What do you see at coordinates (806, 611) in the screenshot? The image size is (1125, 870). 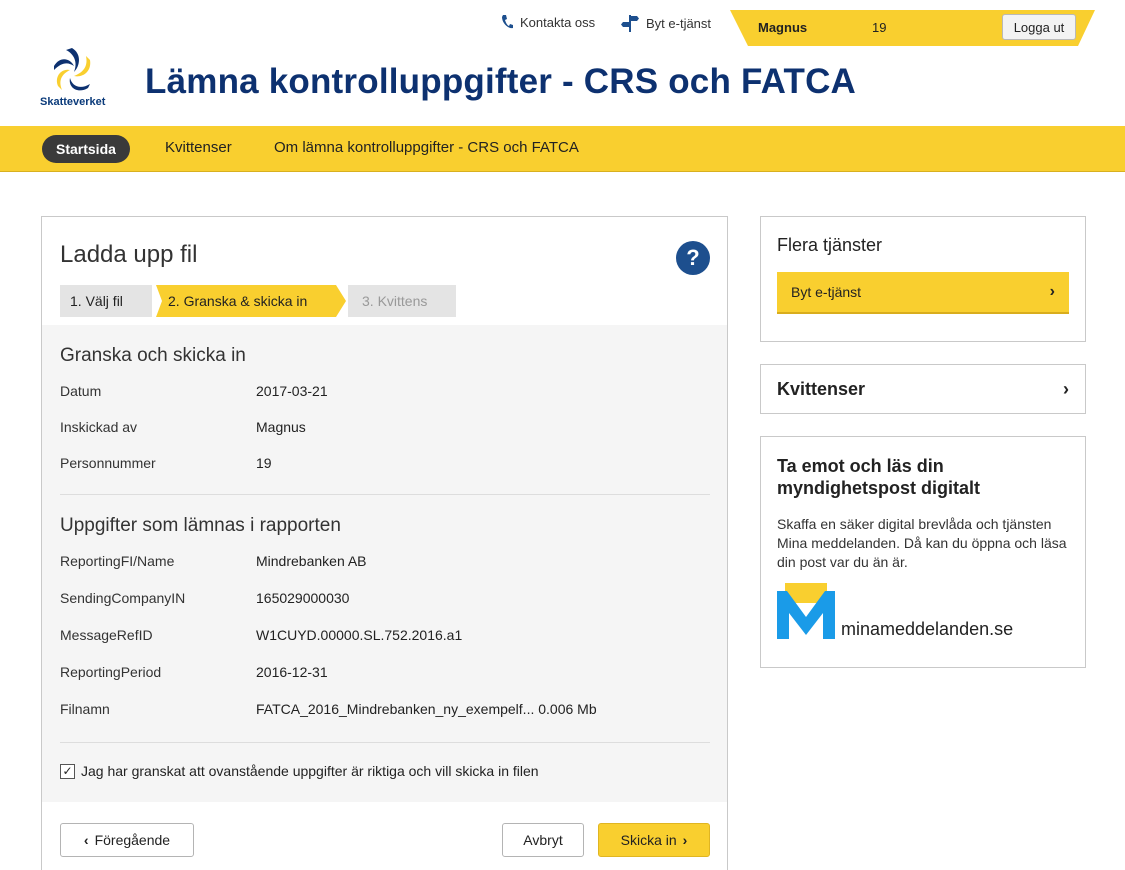 I see `minameddelanden-logo-icon` at bounding box center [806, 611].